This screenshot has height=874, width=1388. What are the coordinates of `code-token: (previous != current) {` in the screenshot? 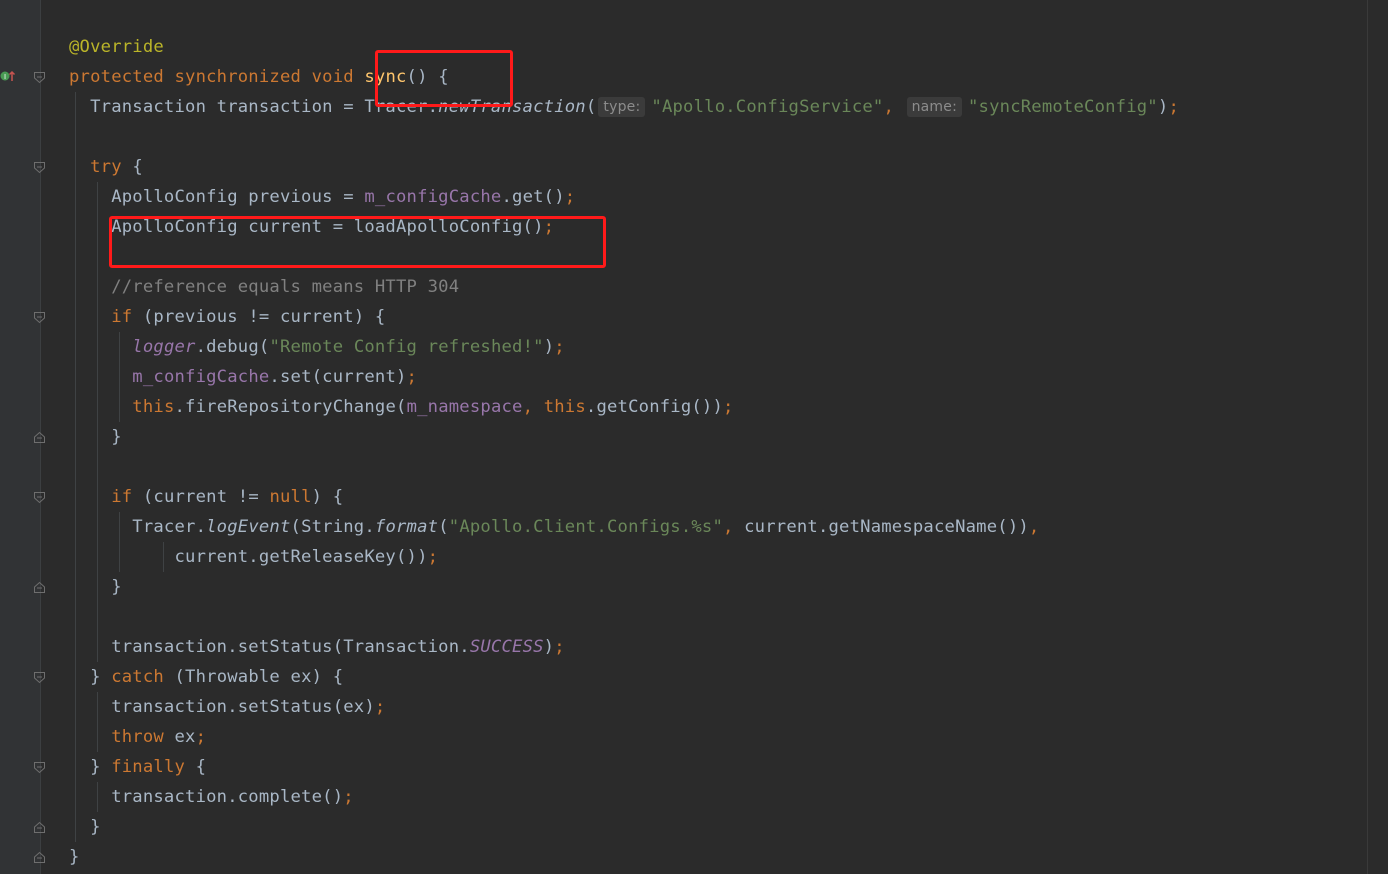 It's located at (259, 317).